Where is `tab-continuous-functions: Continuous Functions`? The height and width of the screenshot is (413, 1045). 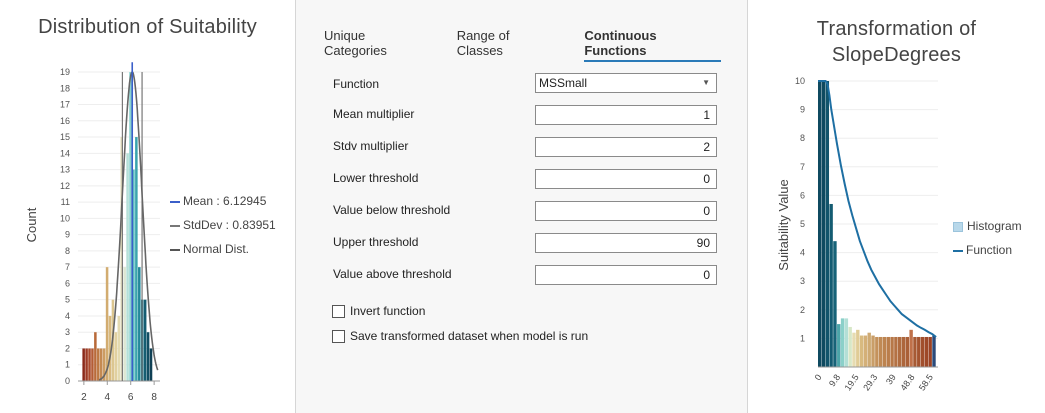 tab-continuous-functions: Continuous Functions is located at coordinates (652, 45).